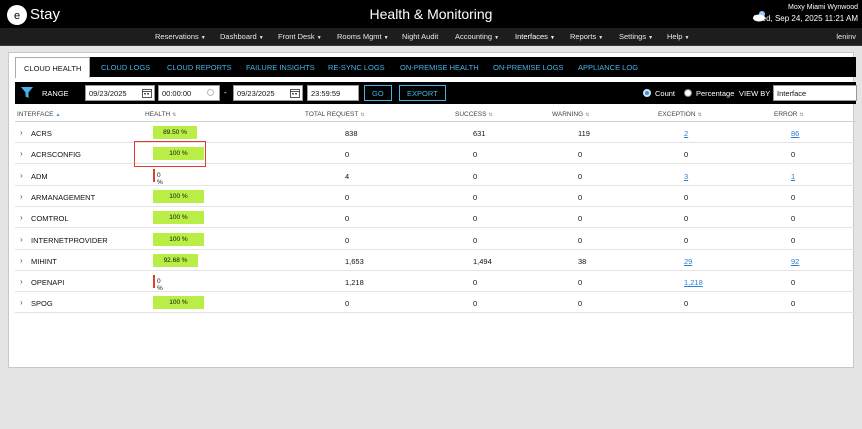 This screenshot has height=429, width=862. Describe the element at coordinates (125, 67) in the screenshot. I see `tab-cloud-logs: CLOUD LOGS` at that location.